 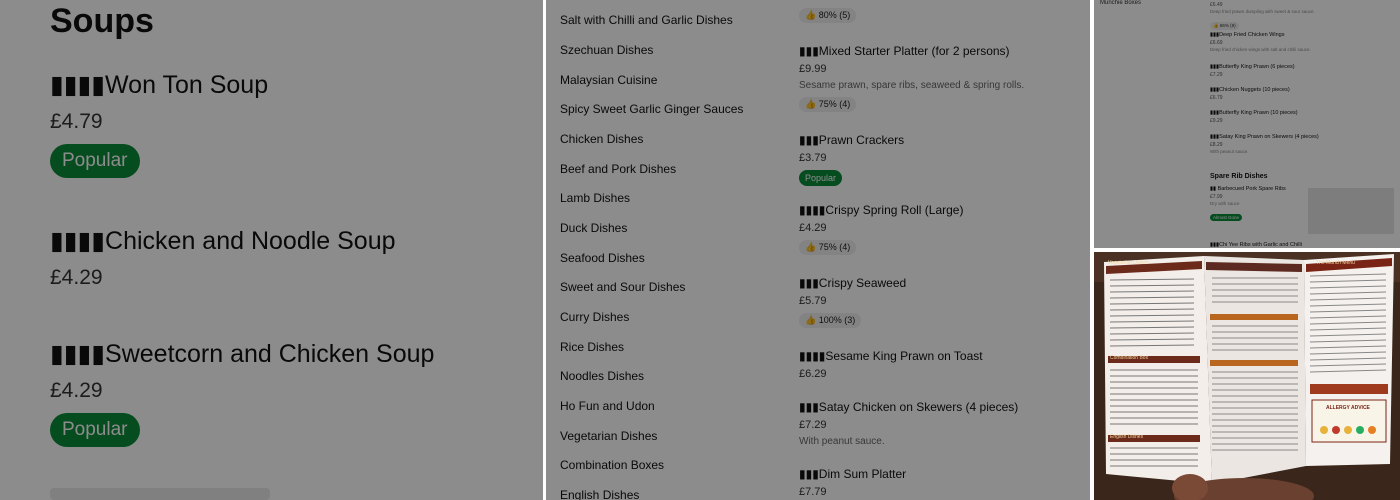 I want to click on section-title: Spare Rib Dishes, so click(x=1239, y=176).